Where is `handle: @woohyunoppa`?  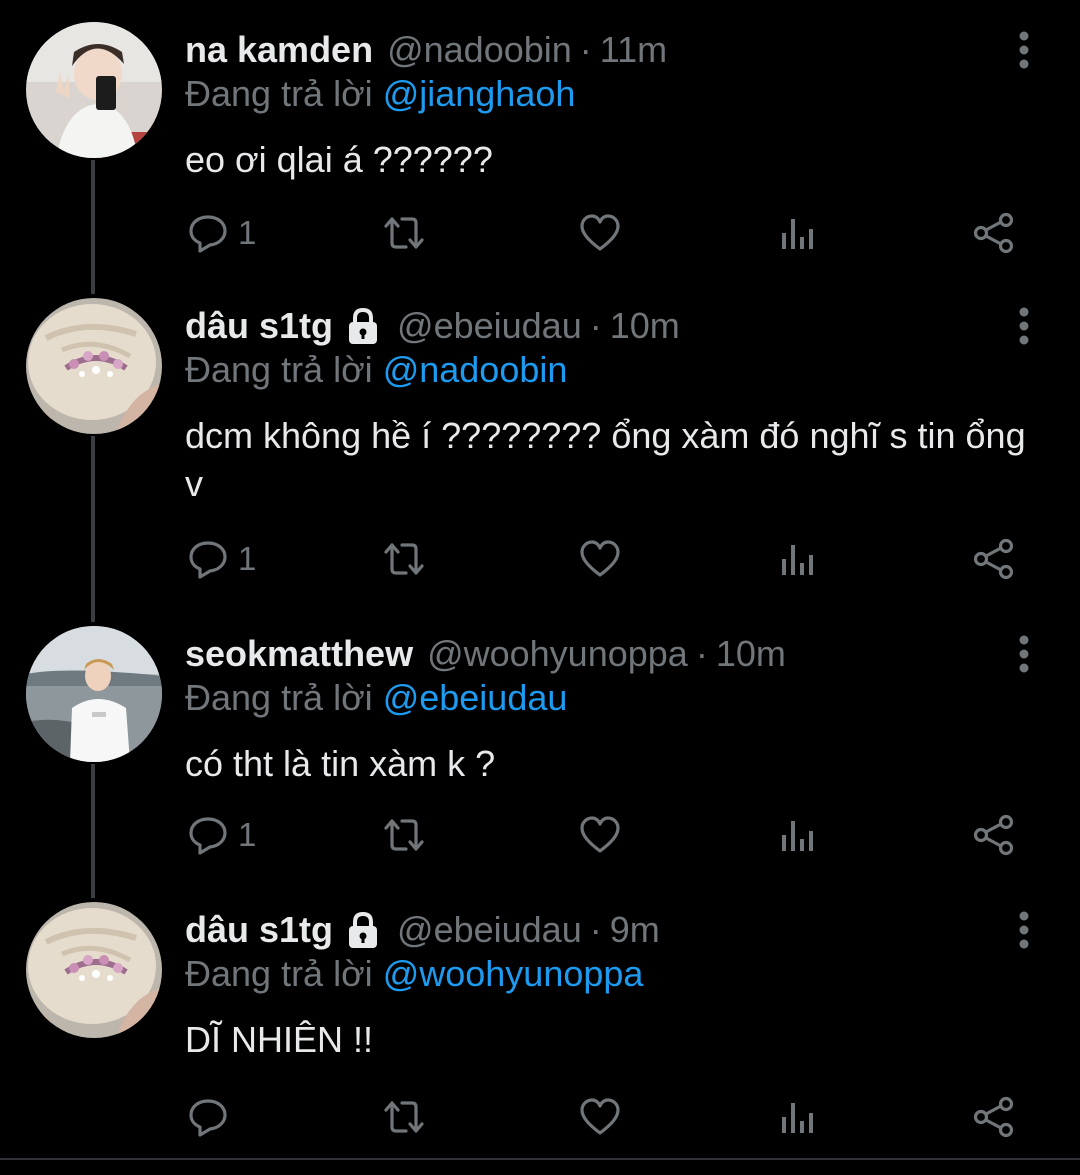 handle: @woohyunoppa is located at coordinates (557, 654).